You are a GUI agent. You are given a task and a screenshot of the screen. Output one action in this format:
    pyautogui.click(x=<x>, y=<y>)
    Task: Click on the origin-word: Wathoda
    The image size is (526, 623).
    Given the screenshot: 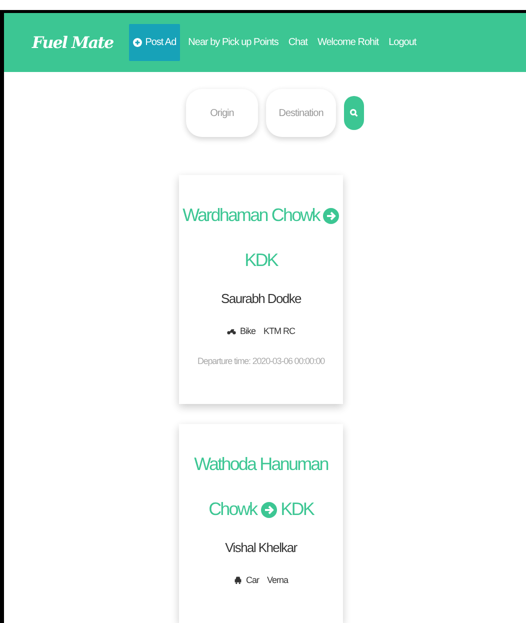 What is the action you would take?
    pyautogui.click(x=225, y=464)
    